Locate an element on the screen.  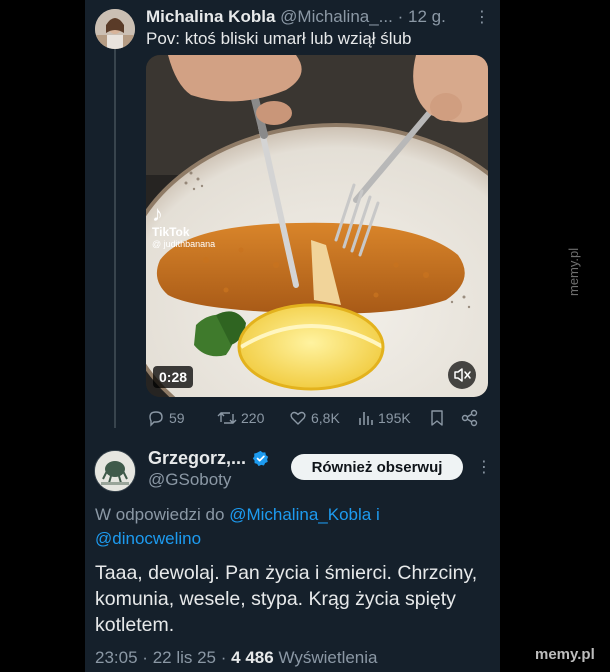
tiktok-watermark: ♪ TikTok @ judithbanana is located at coordinates (184, 225).